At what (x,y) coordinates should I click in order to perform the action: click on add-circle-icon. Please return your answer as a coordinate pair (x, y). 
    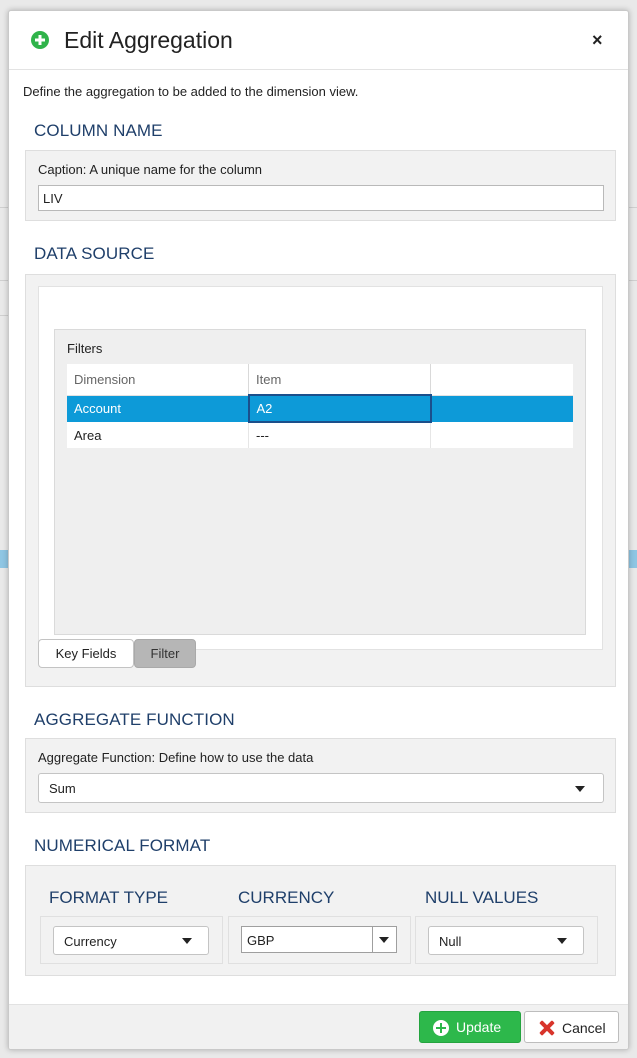
    Looking at the image, I should click on (40, 40).